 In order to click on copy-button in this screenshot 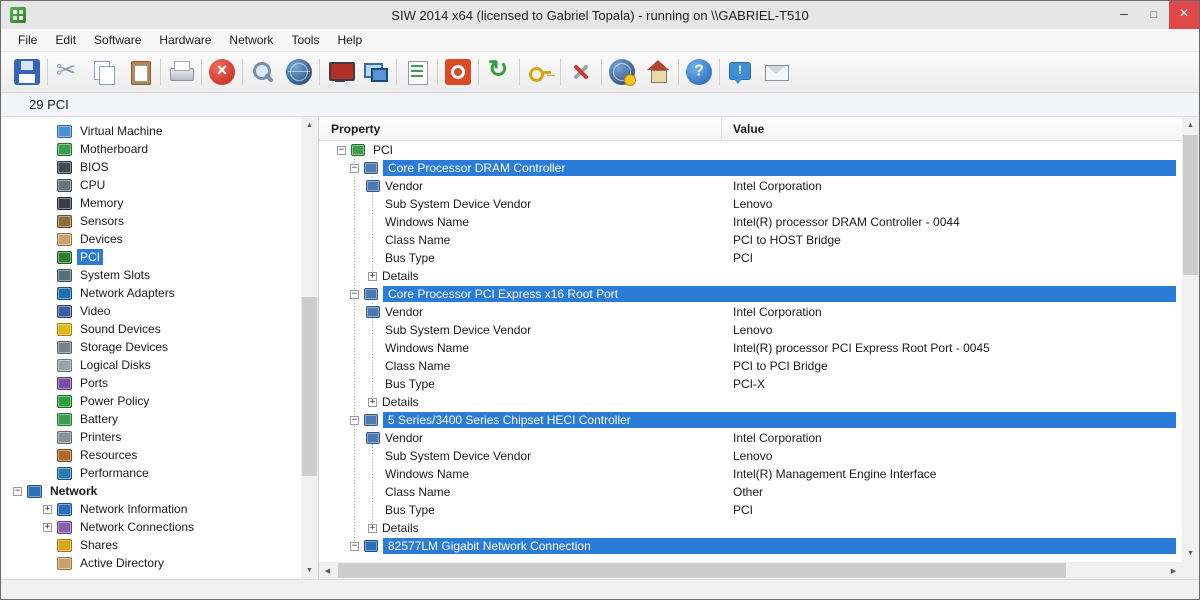, I will do `click(104, 72)`.